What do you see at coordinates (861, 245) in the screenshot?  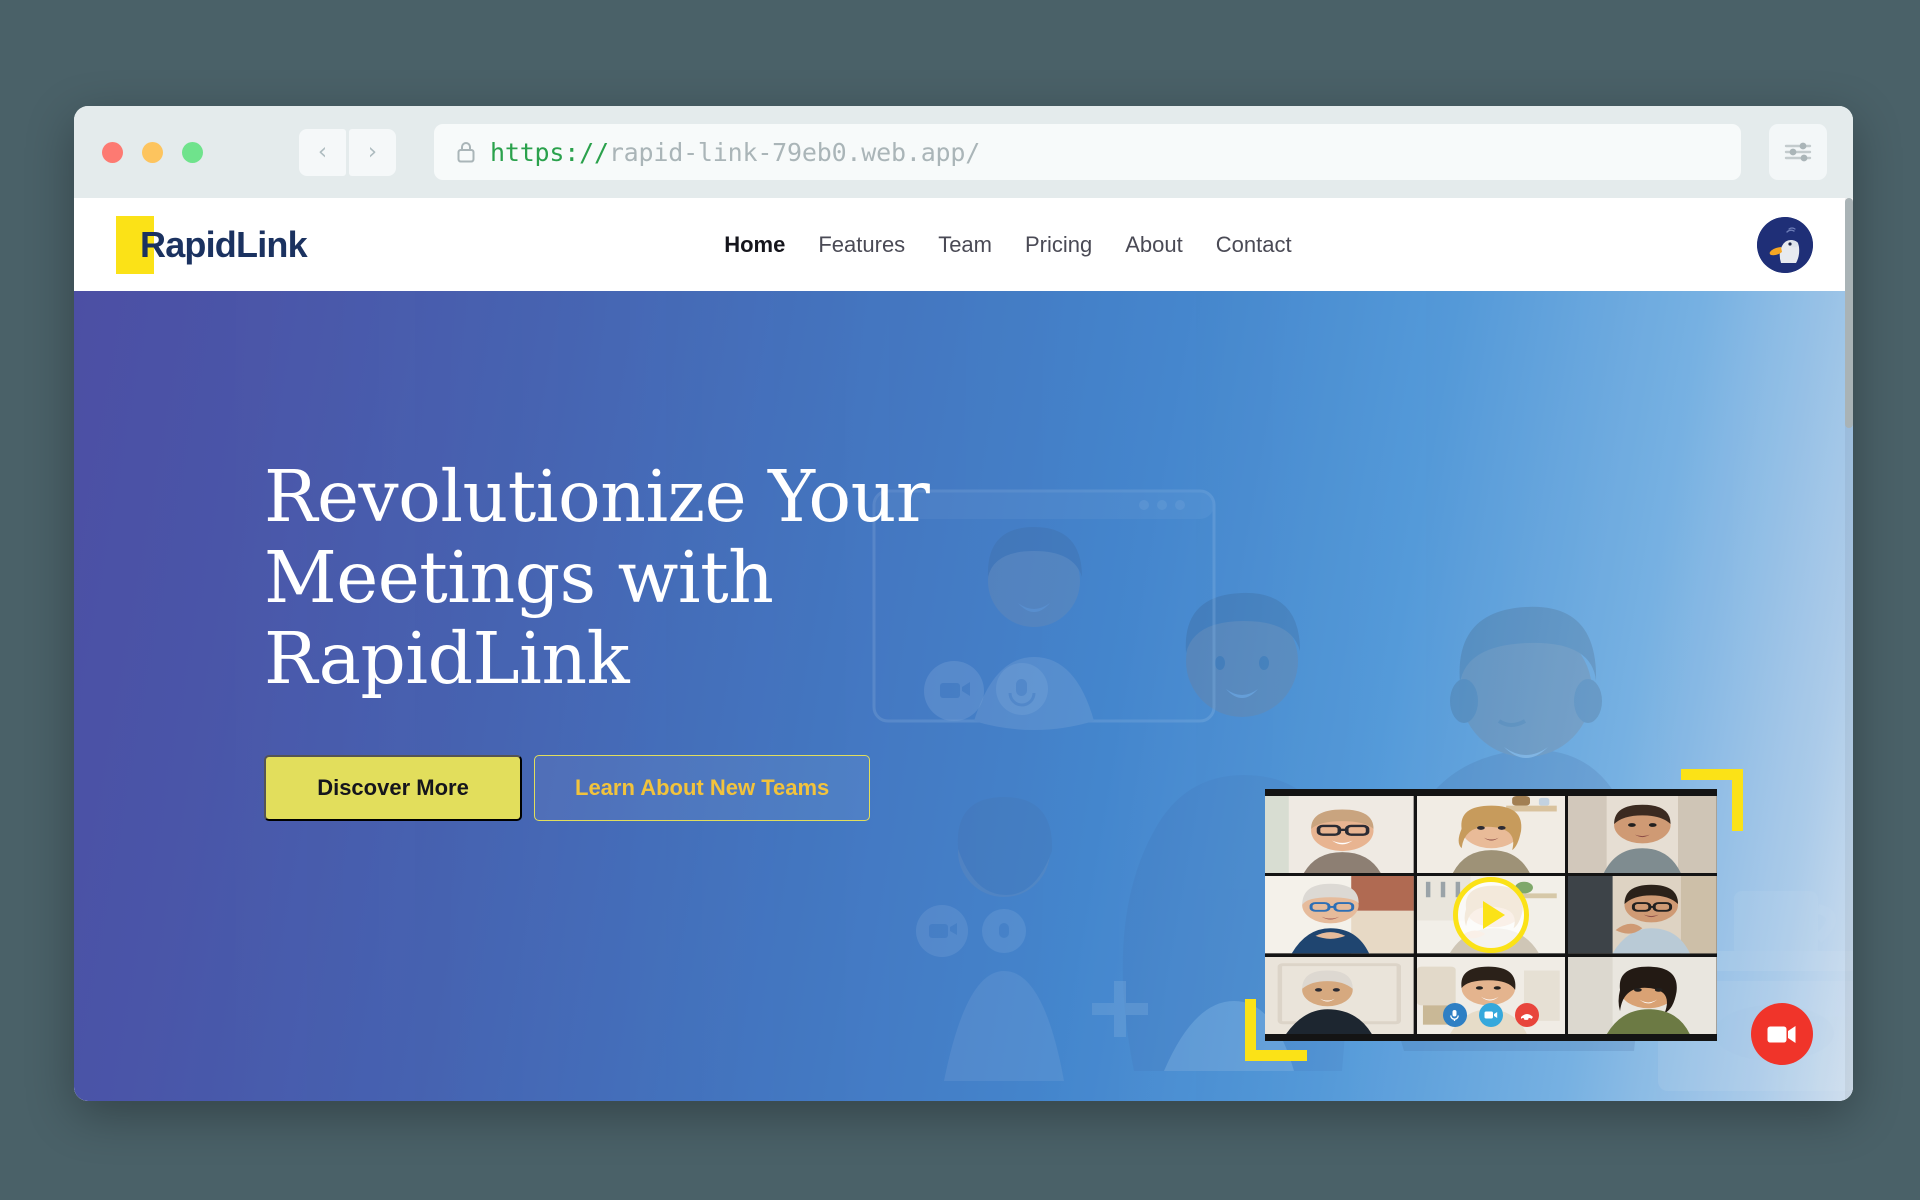 I see `nav-item-features: Features` at bounding box center [861, 245].